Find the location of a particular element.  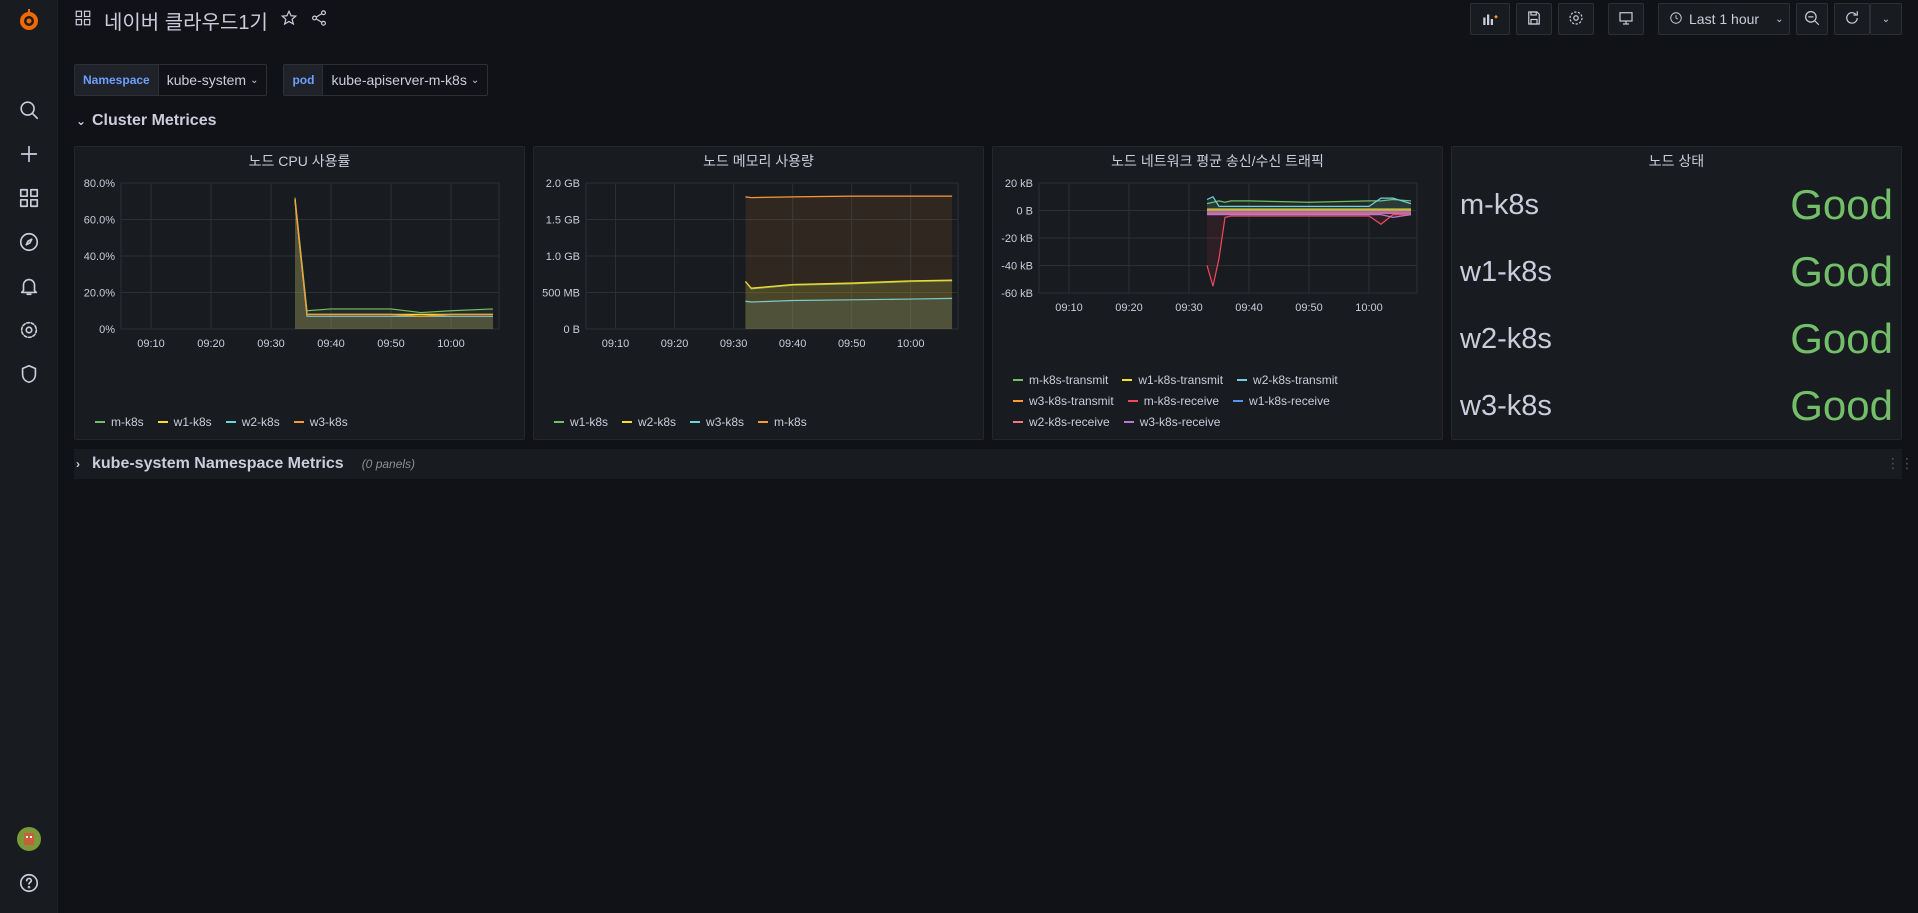

legend-item: w1-k8s-receive is located at coordinates (1281, 400).